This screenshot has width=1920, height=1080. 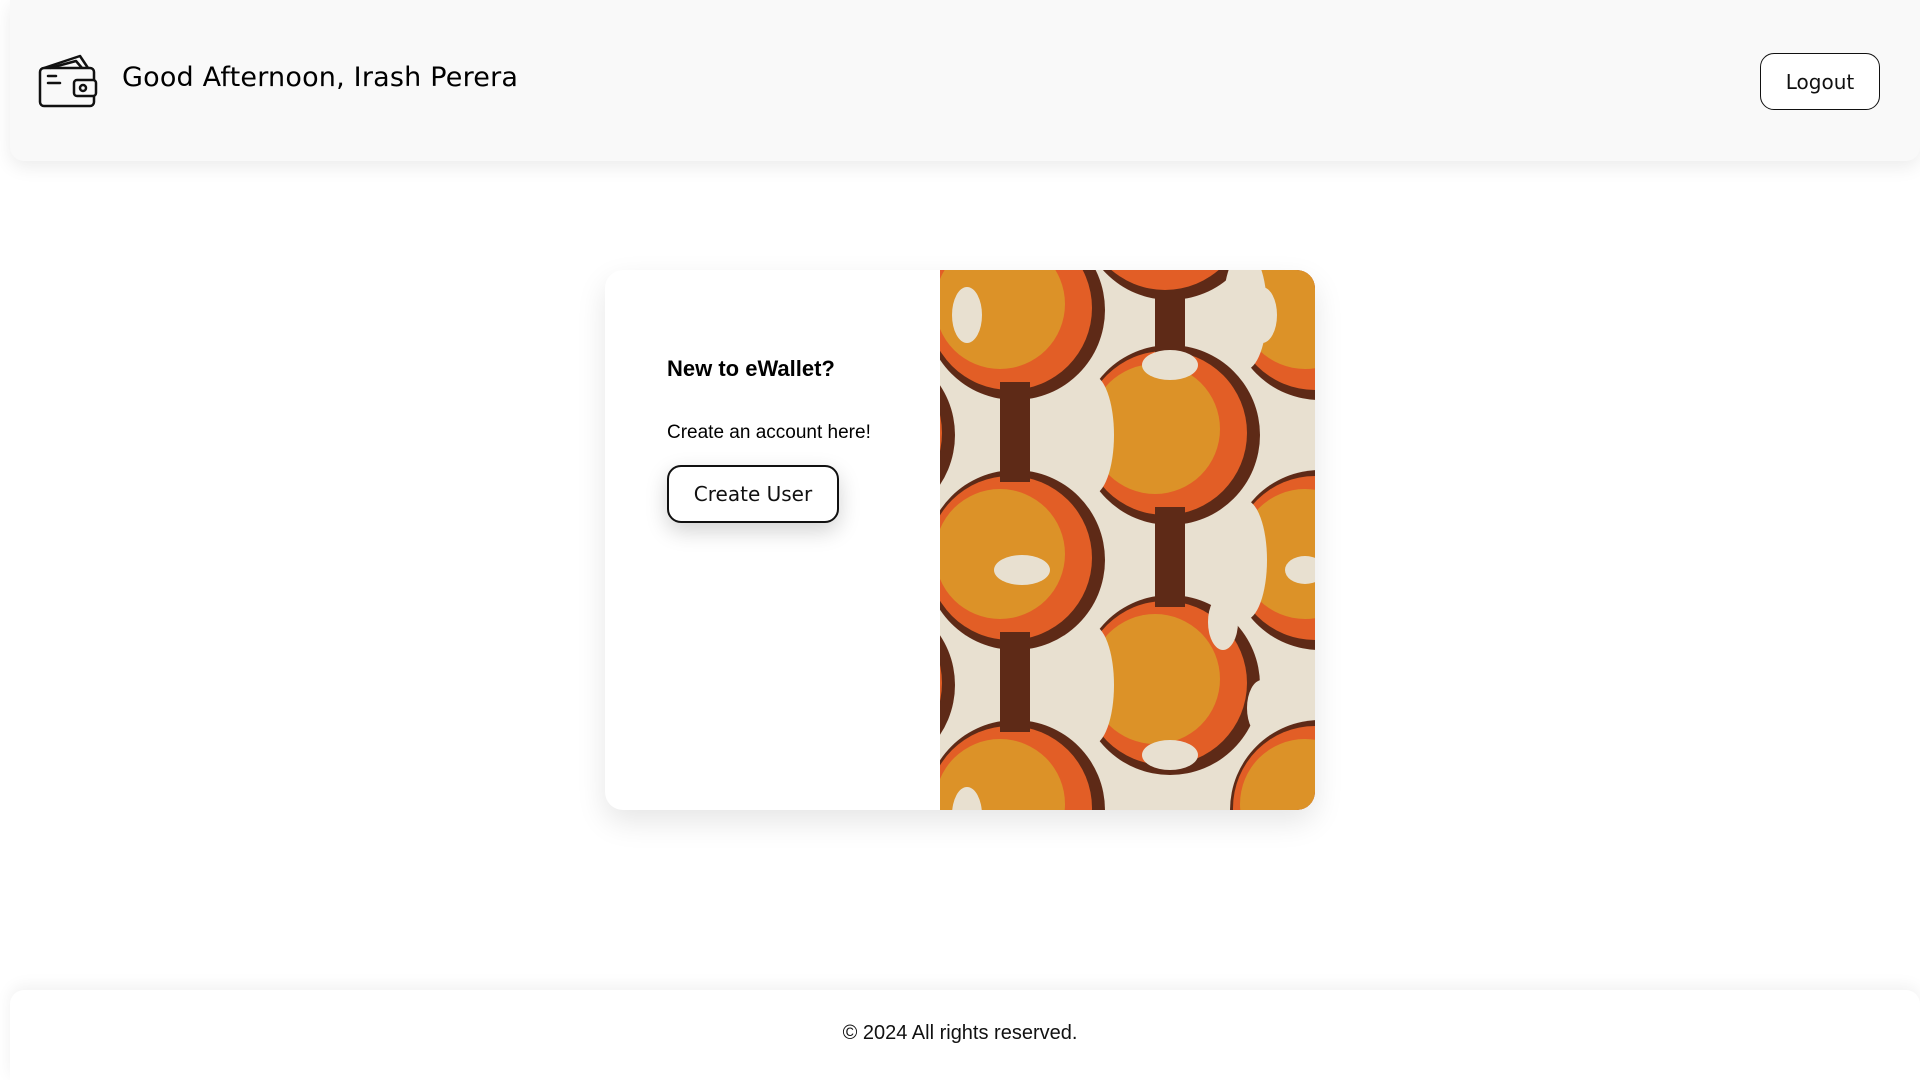 What do you see at coordinates (960, 1033) in the screenshot?
I see `copyright-text: © 2024 All rights reserved.` at bounding box center [960, 1033].